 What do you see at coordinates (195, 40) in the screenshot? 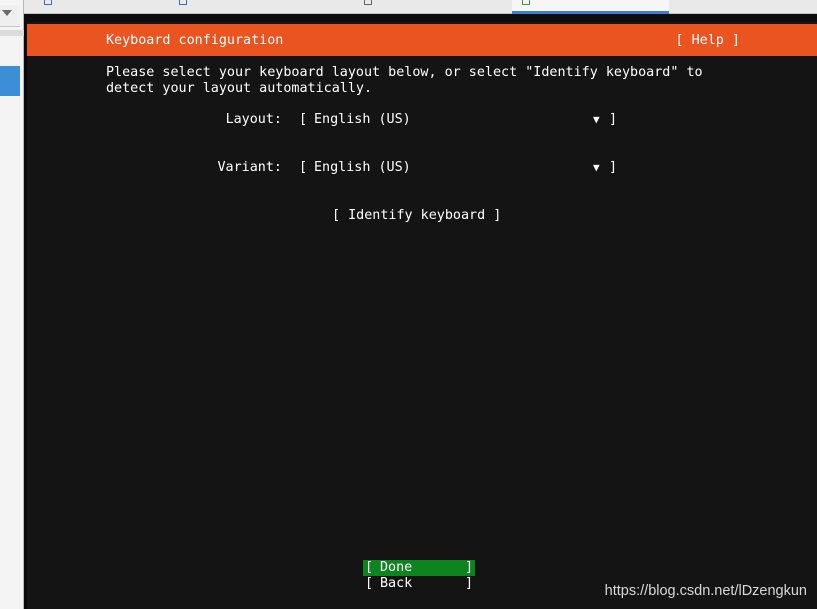
I see `page-title: Keyboard configuration` at bounding box center [195, 40].